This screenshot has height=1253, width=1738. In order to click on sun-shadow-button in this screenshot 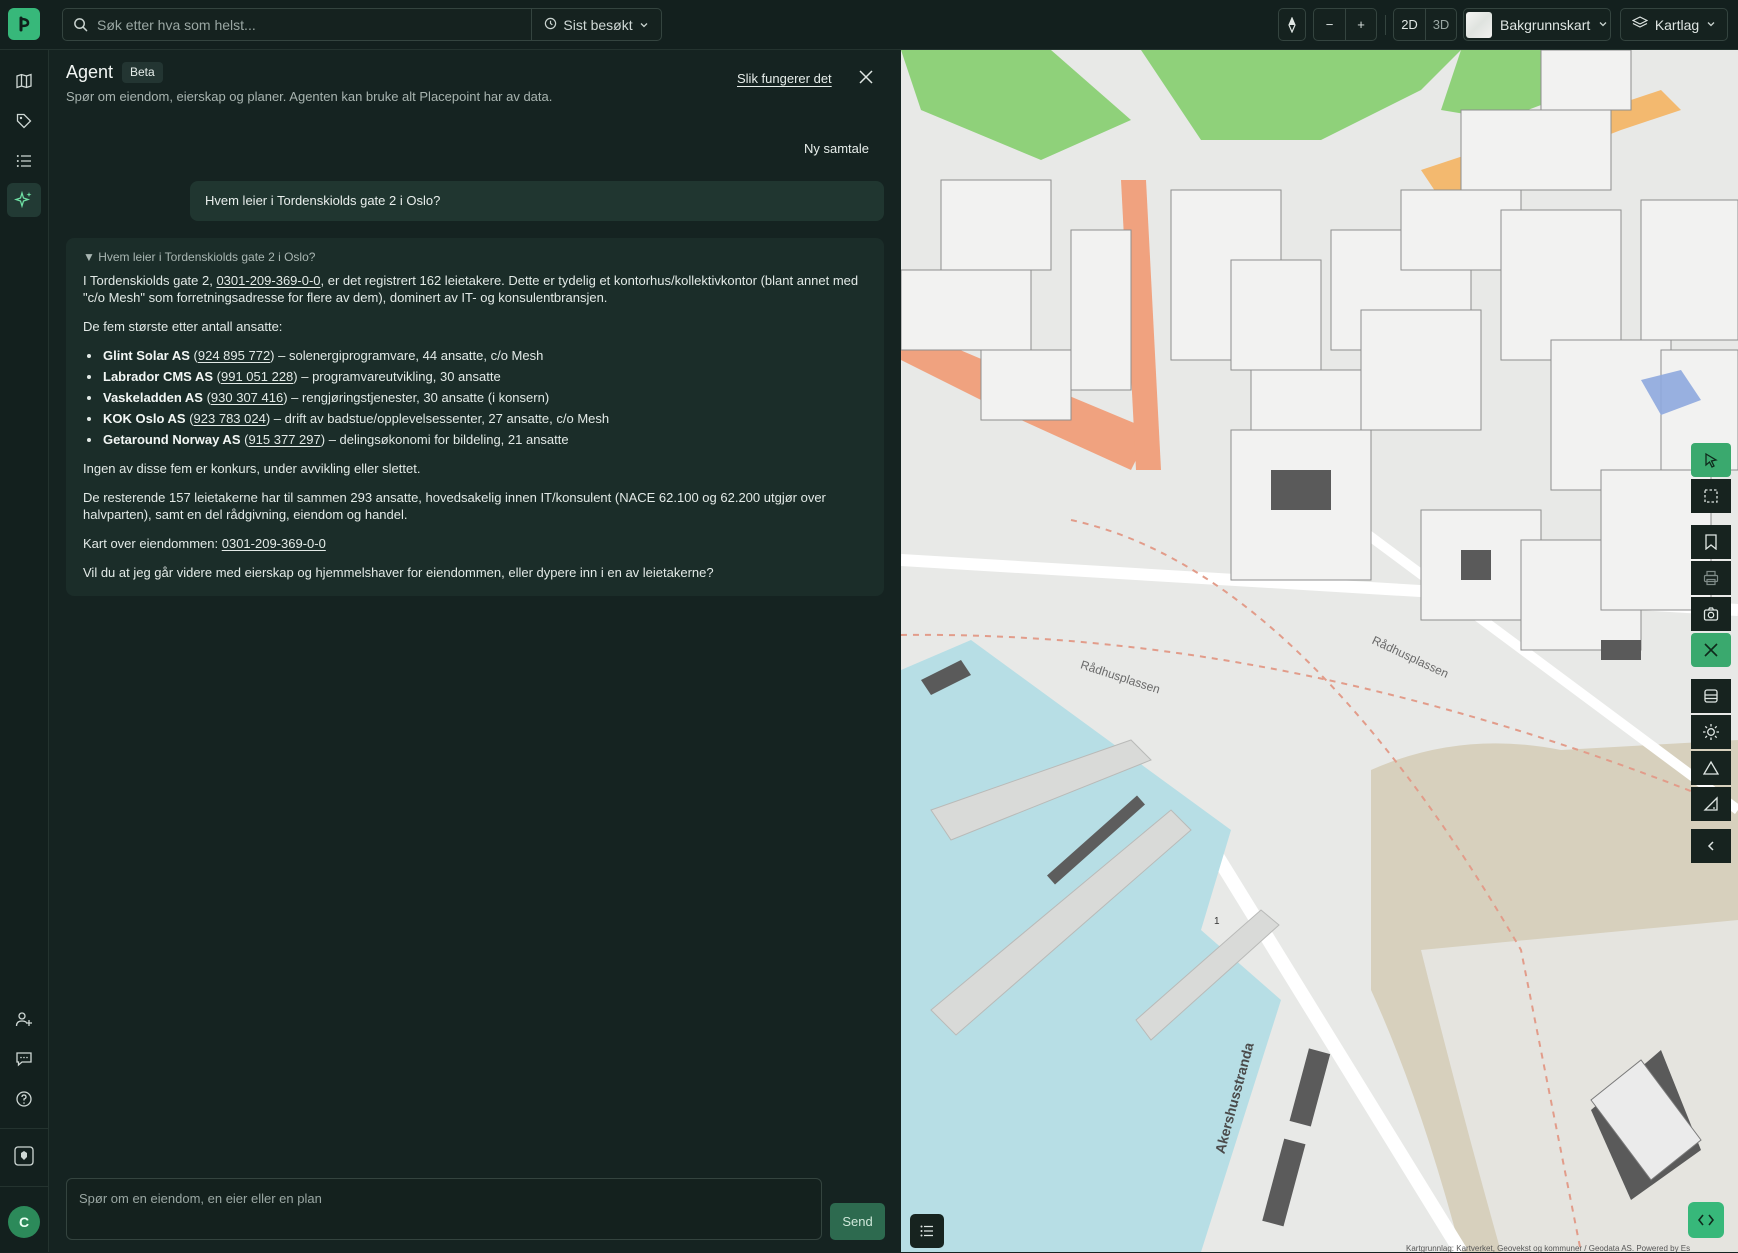, I will do `click(1711, 732)`.